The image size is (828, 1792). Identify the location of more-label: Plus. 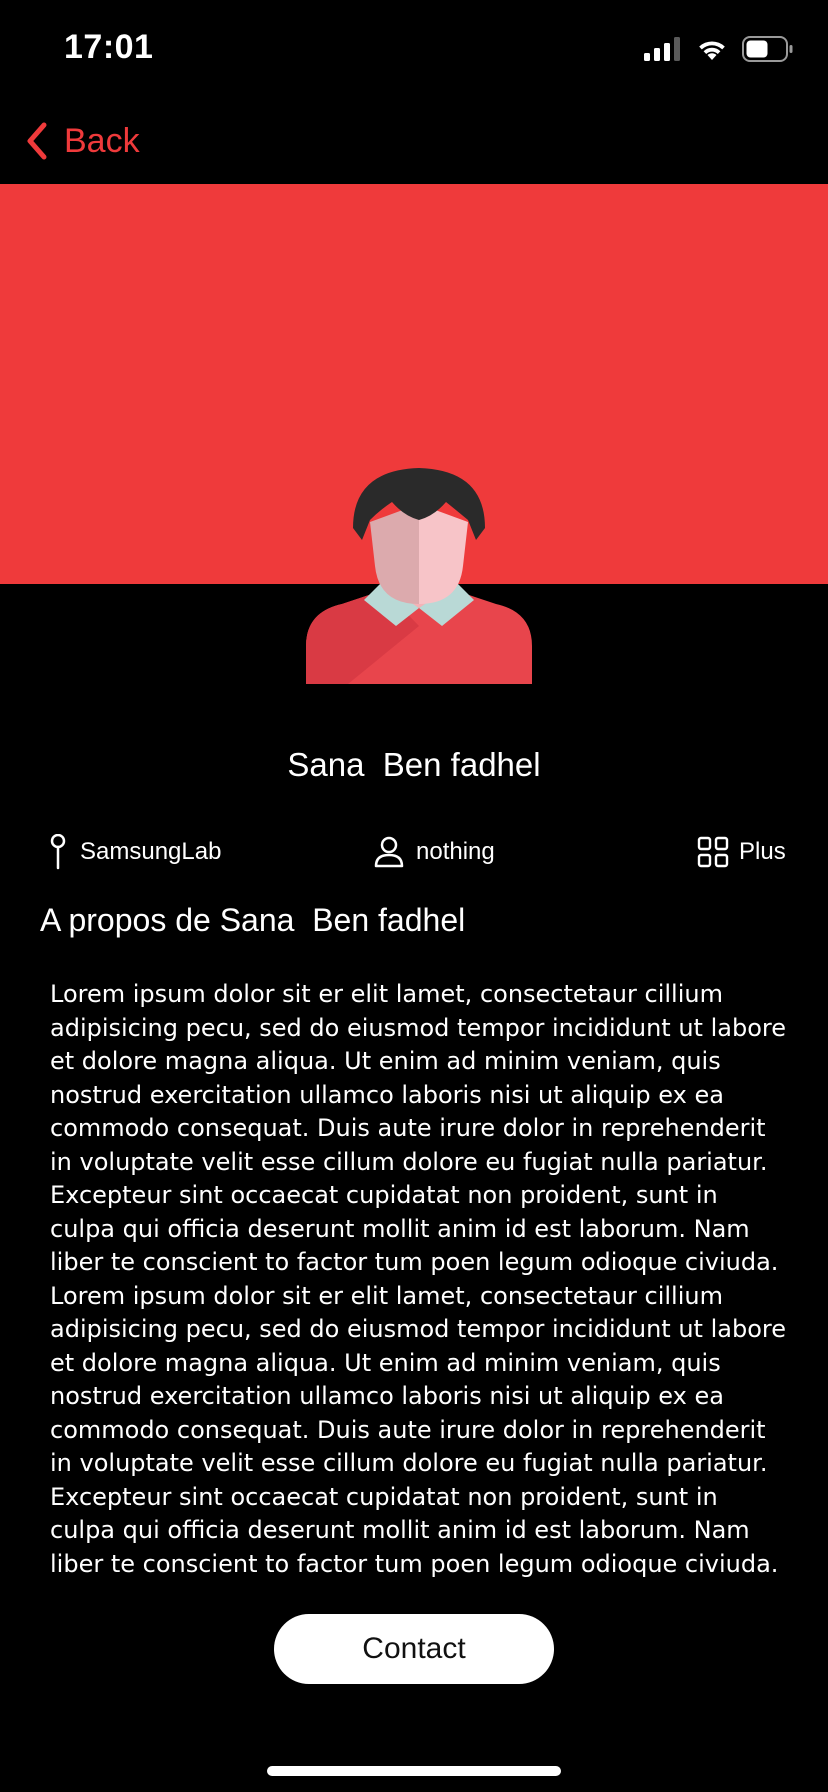
(762, 851).